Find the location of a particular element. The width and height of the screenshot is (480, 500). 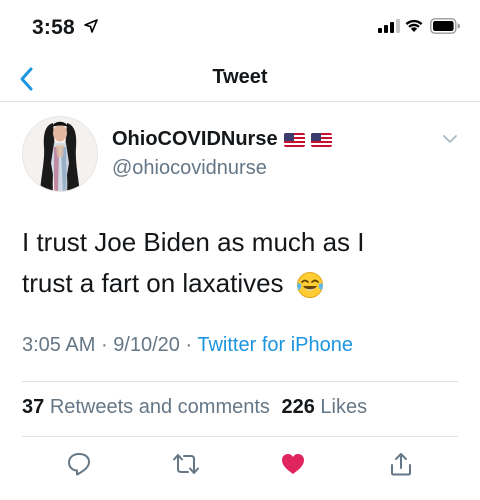

tweet-meta: 3:05 AM · 9/10/20 · Twitter for iPhone is located at coordinates (187, 345).